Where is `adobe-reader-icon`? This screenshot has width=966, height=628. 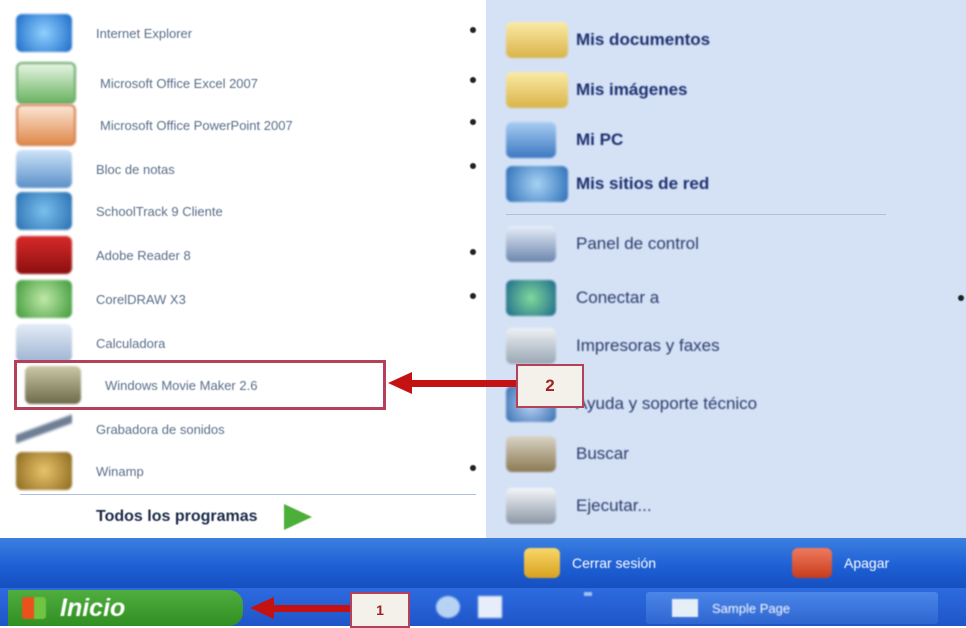 adobe-reader-icon is located at coordinates (44, 255).